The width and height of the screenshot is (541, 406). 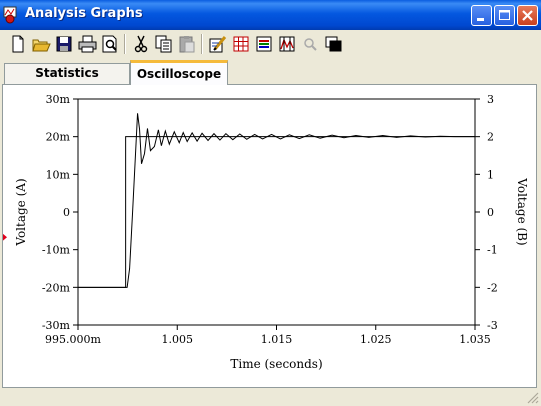 What do you see at coordinates (270, 397) in the screenshot?
I see `status-bar` at bounding box center [270, 397].